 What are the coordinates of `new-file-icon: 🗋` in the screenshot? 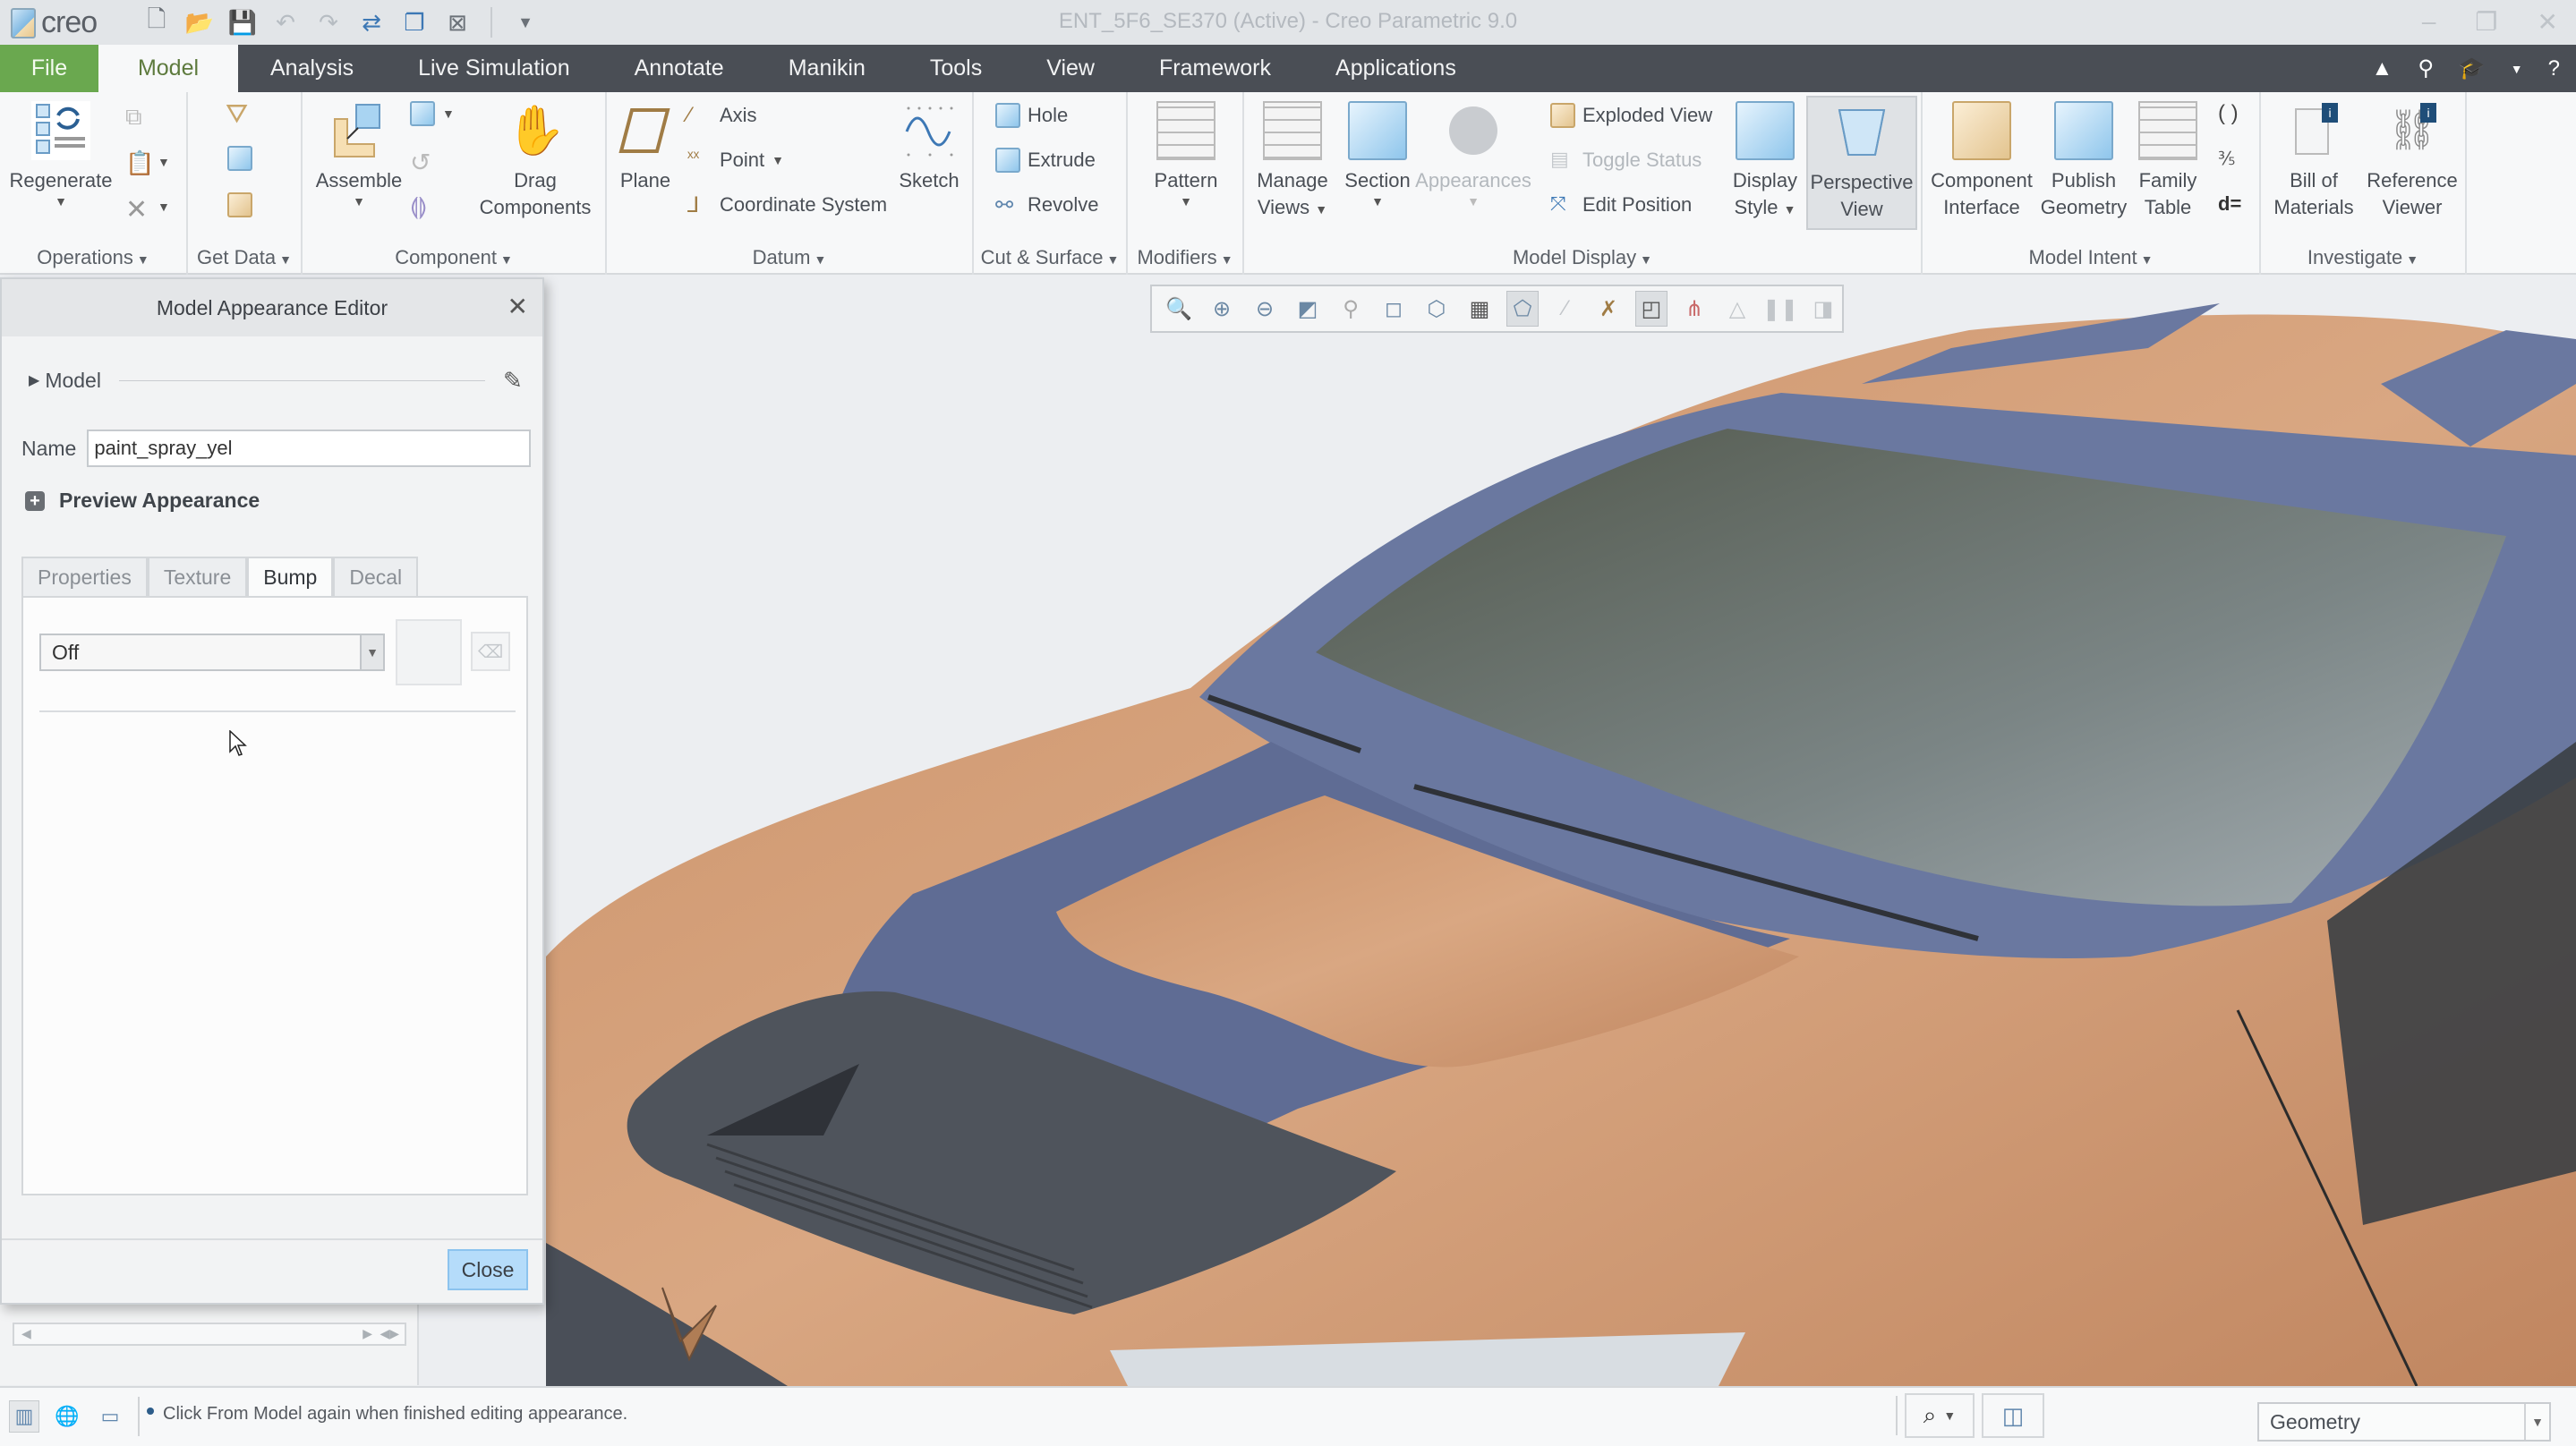 It's located at (156, 21).